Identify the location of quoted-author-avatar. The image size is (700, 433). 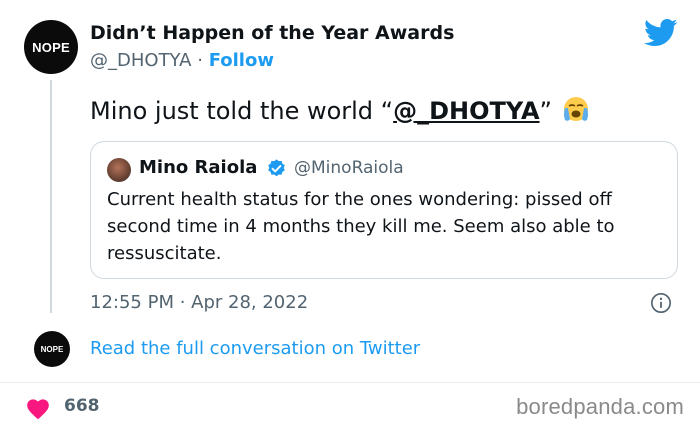
(119, 170).